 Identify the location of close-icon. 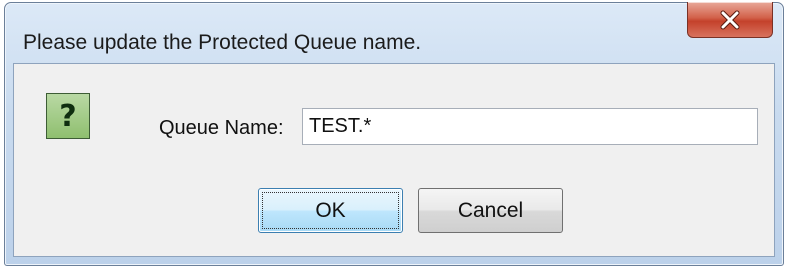
(730, 19).